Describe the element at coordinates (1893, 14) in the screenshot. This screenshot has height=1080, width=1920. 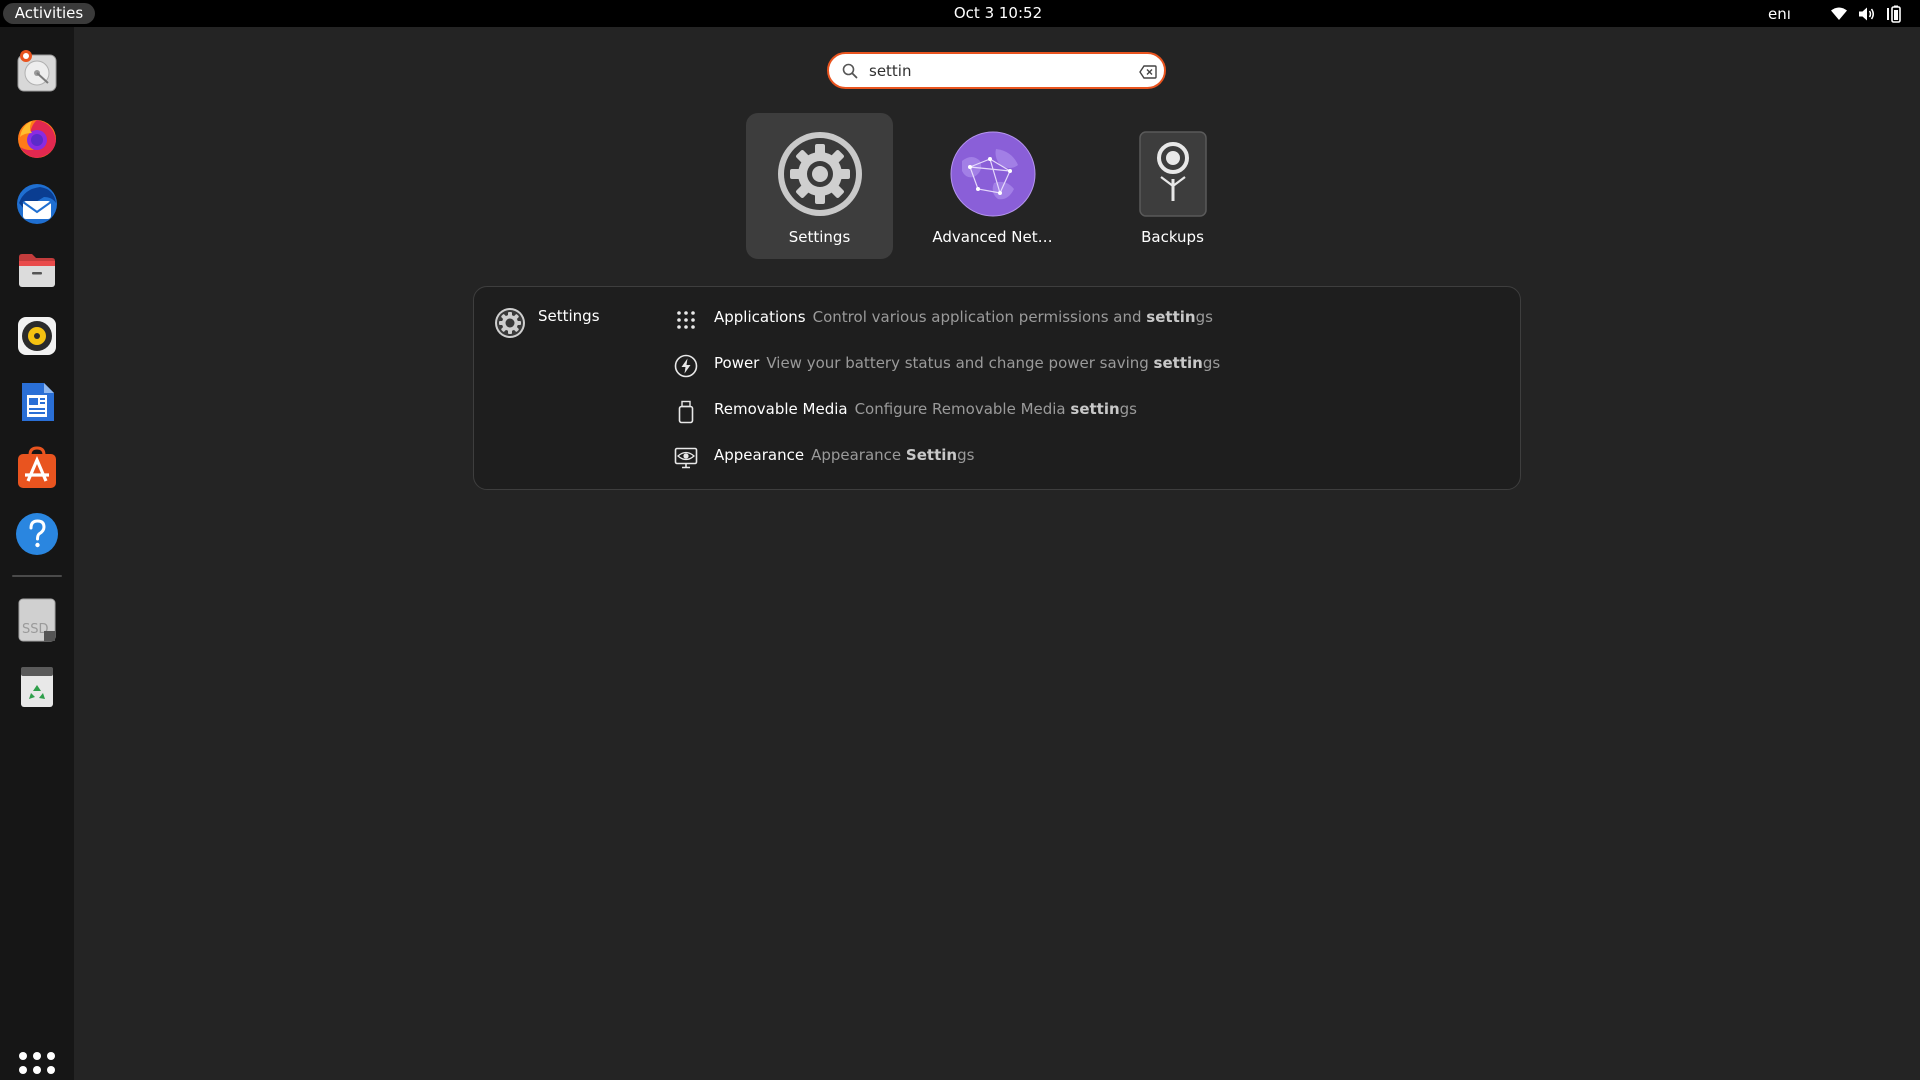
I see `battery-icon` at that location.